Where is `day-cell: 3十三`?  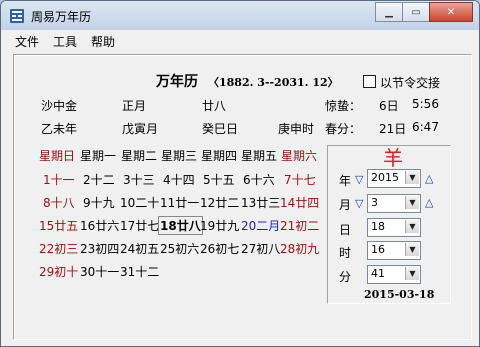
day-cell: 3十三 is located at coordinates (139, 179).